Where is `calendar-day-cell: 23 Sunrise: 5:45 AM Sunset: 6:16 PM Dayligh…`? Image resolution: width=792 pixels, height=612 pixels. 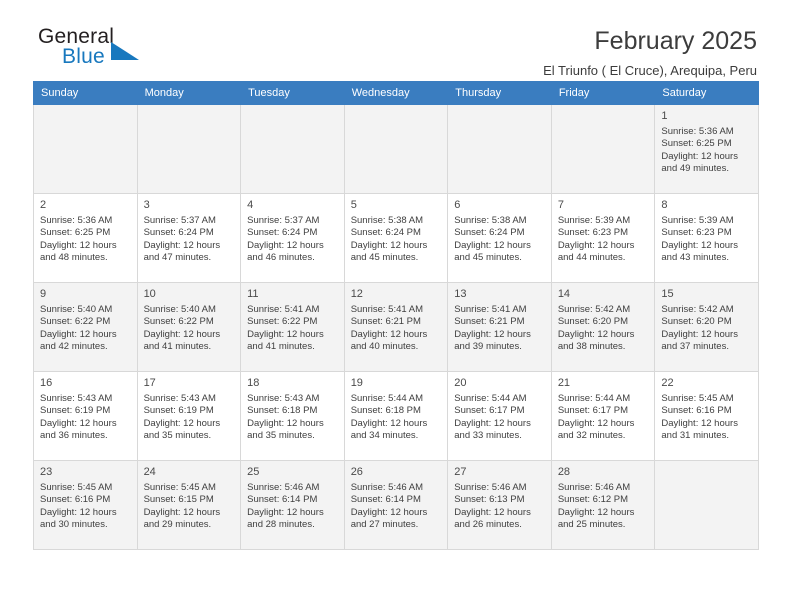 calendar-day-cell: 23 Sunrise: 5:45 AM Sunset: 6:16 PM Dayligh… is located at coordinates (85, 505).